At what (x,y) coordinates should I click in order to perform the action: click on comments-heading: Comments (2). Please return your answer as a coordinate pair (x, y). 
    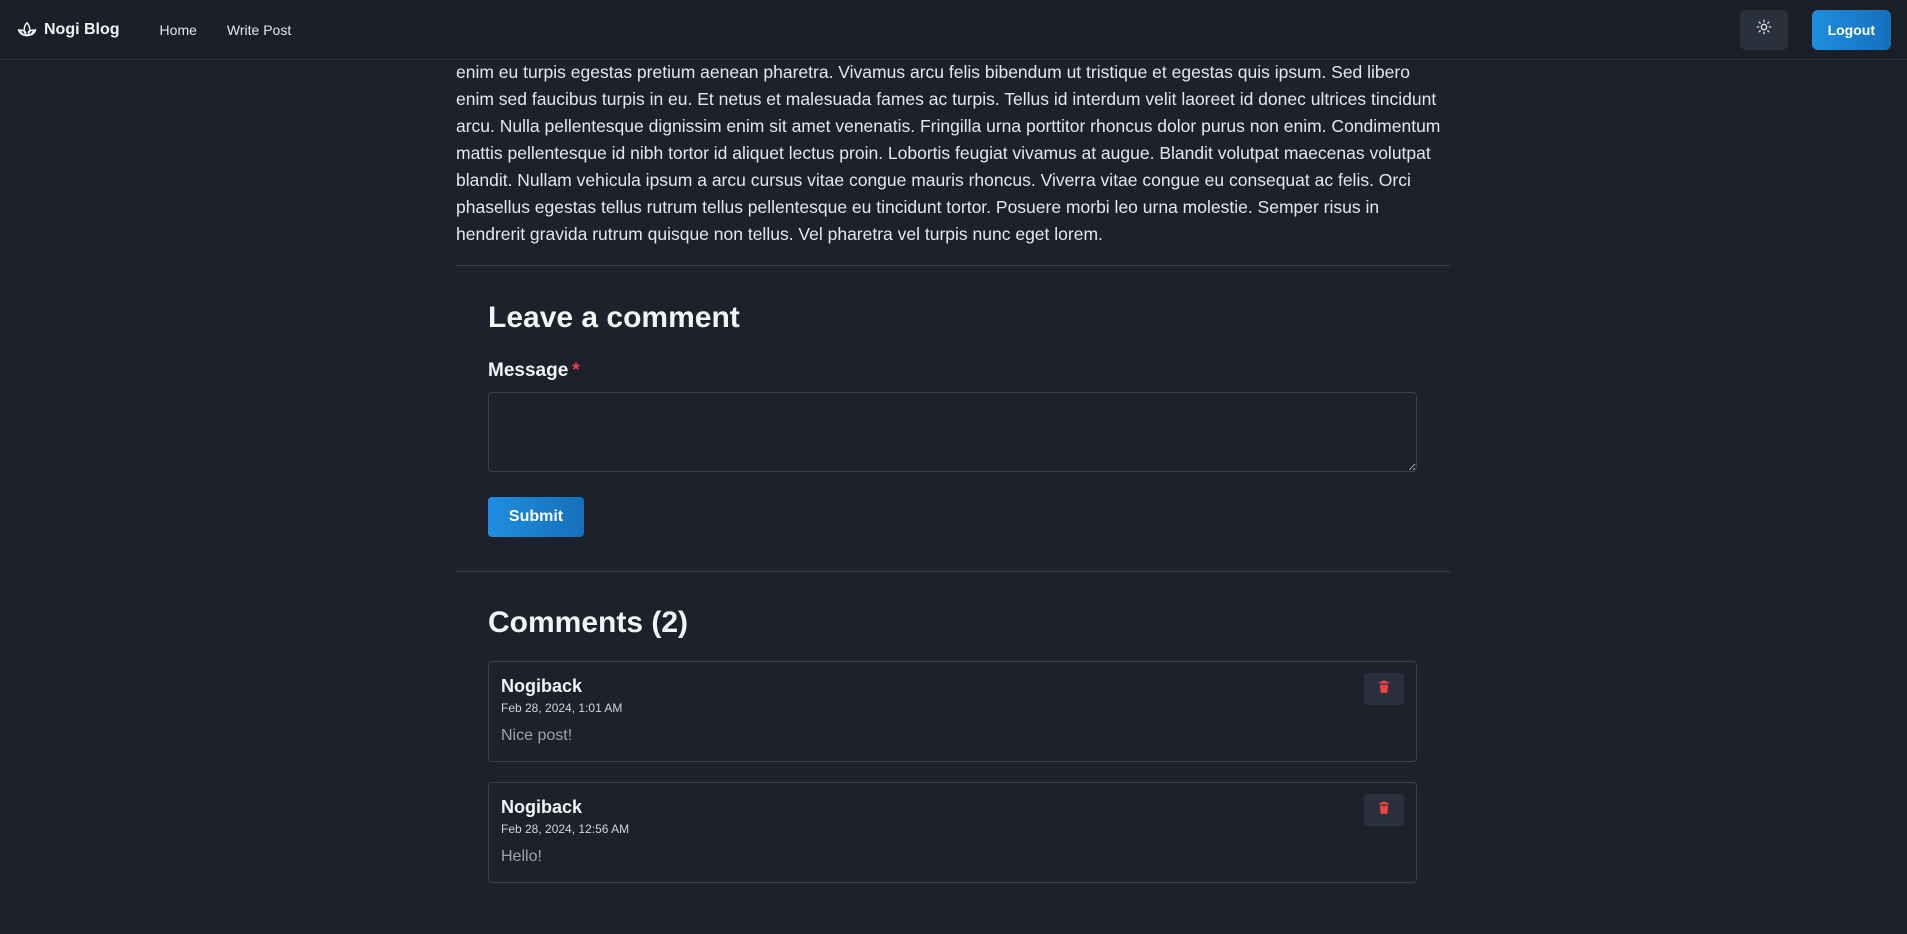
    Looking at the image, I should click on (588, 622).